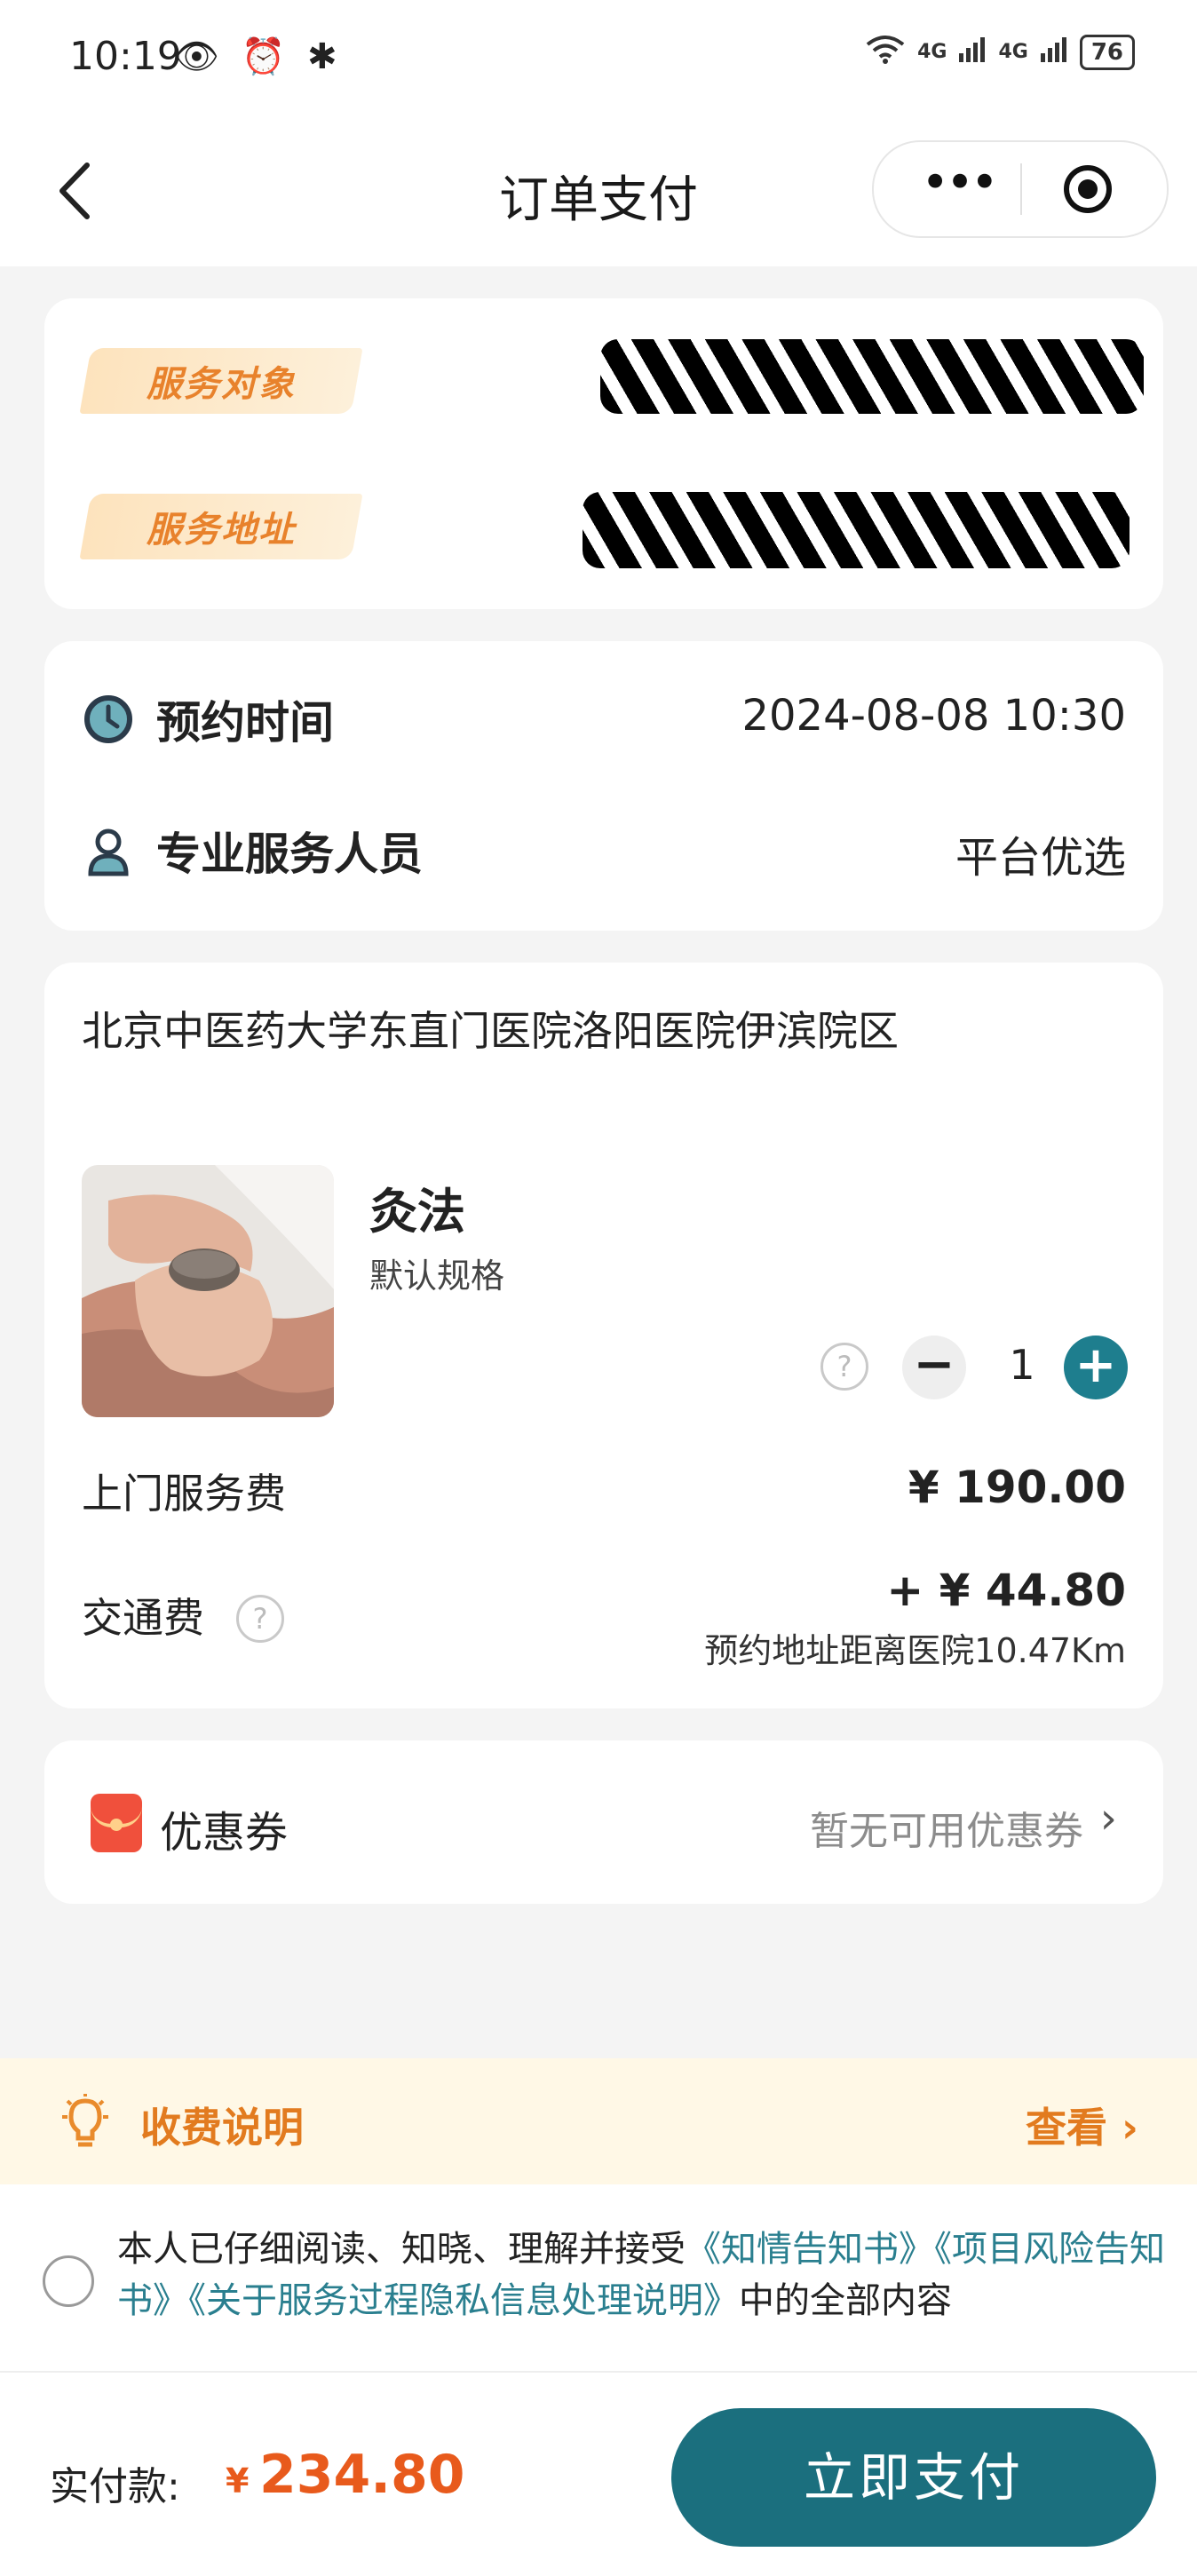 The height and width of the screenshot is (2576, 1197). What do you see at coordinates (417, 1212) in the screenshot?
I see `service-name: 灸法` at bounding box center [417, 1212].